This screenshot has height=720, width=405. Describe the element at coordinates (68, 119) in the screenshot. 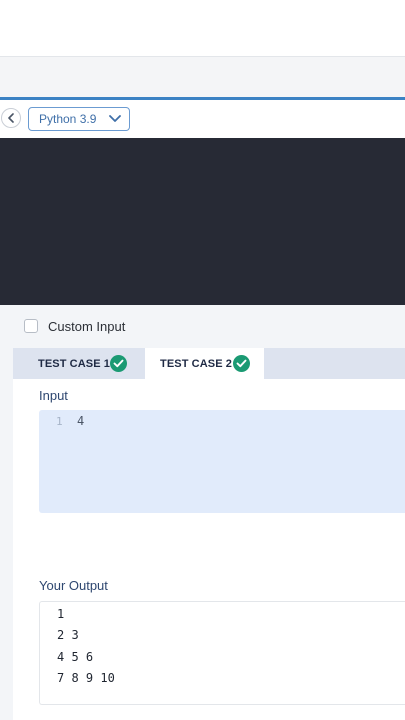

I see `language-select-value: Python 3.9` at that location.